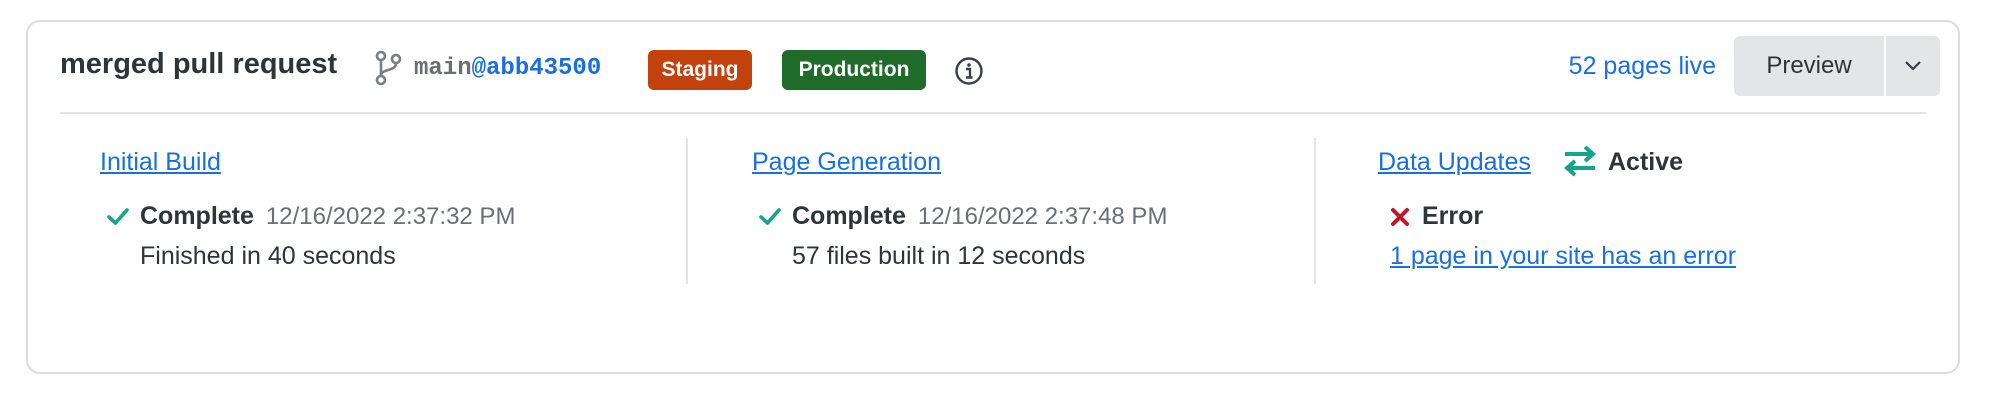 Image resolution: width=1998 pixels, height=412 pixels. I want to click on data-updates-status: Error, so click(1441, 216).